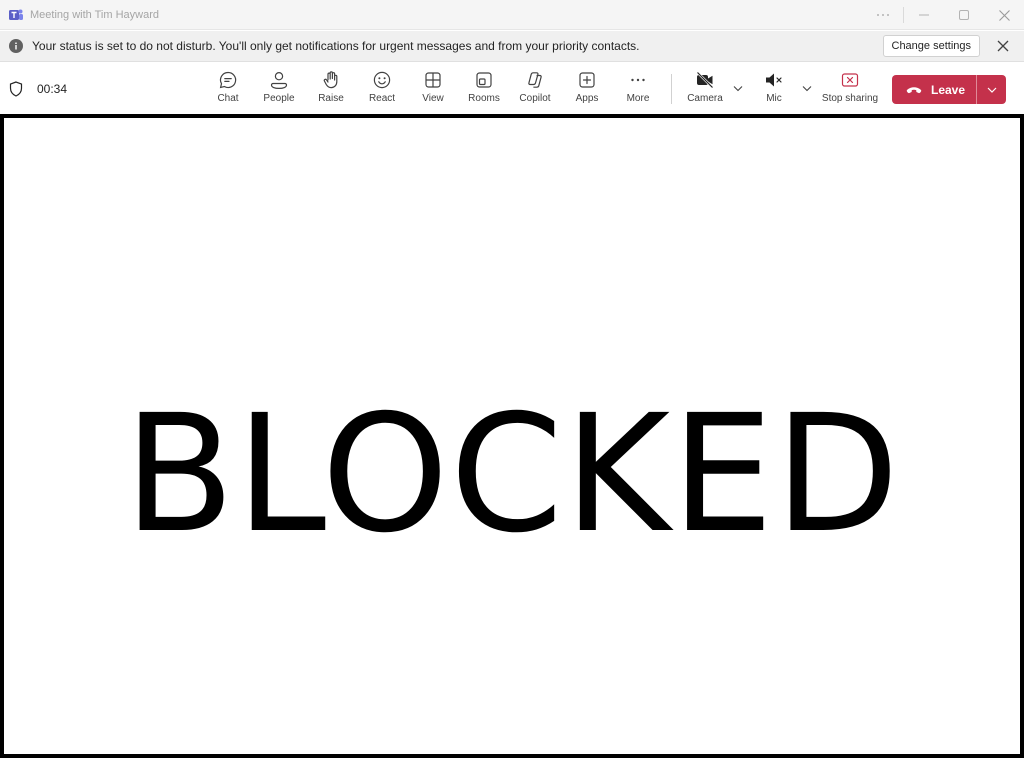  I want to click on close-window-button, so click(1004, 15).